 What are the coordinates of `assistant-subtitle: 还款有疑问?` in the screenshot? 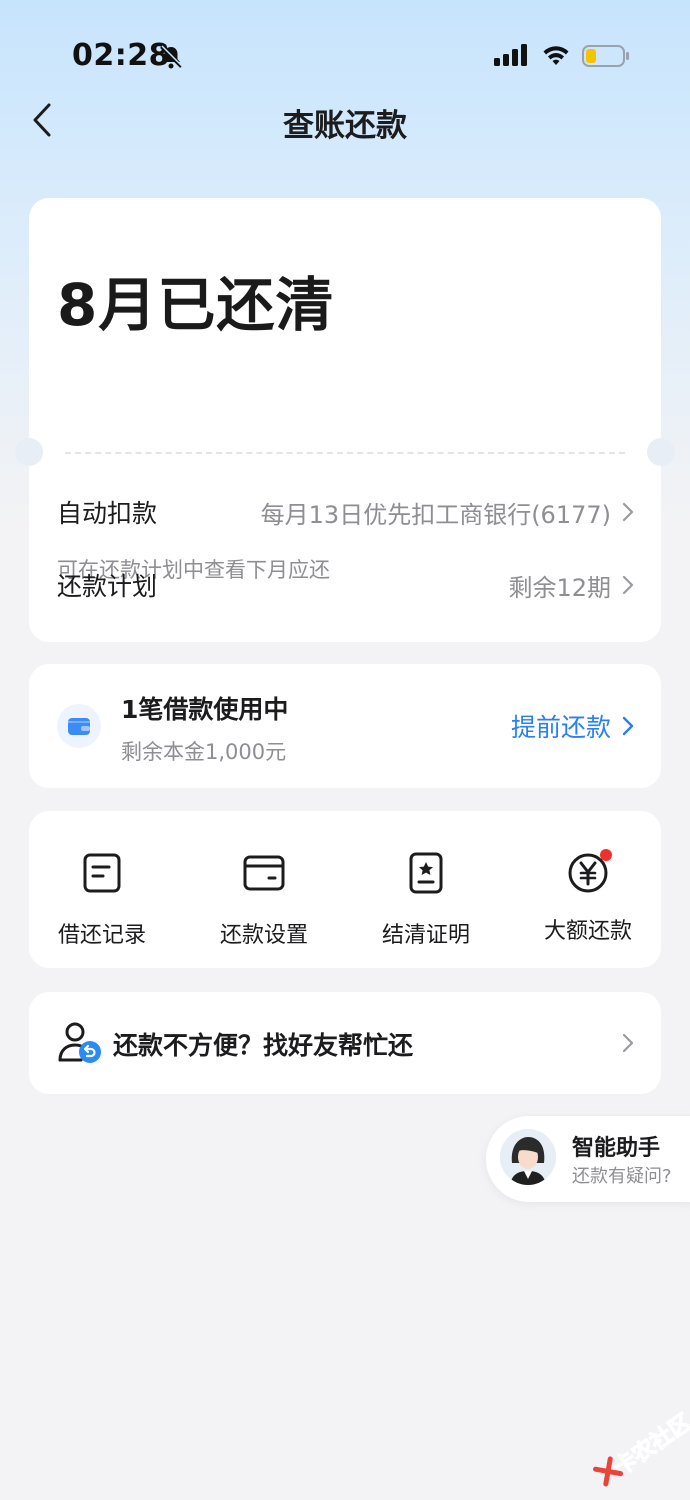 It's located at (622, 1176).